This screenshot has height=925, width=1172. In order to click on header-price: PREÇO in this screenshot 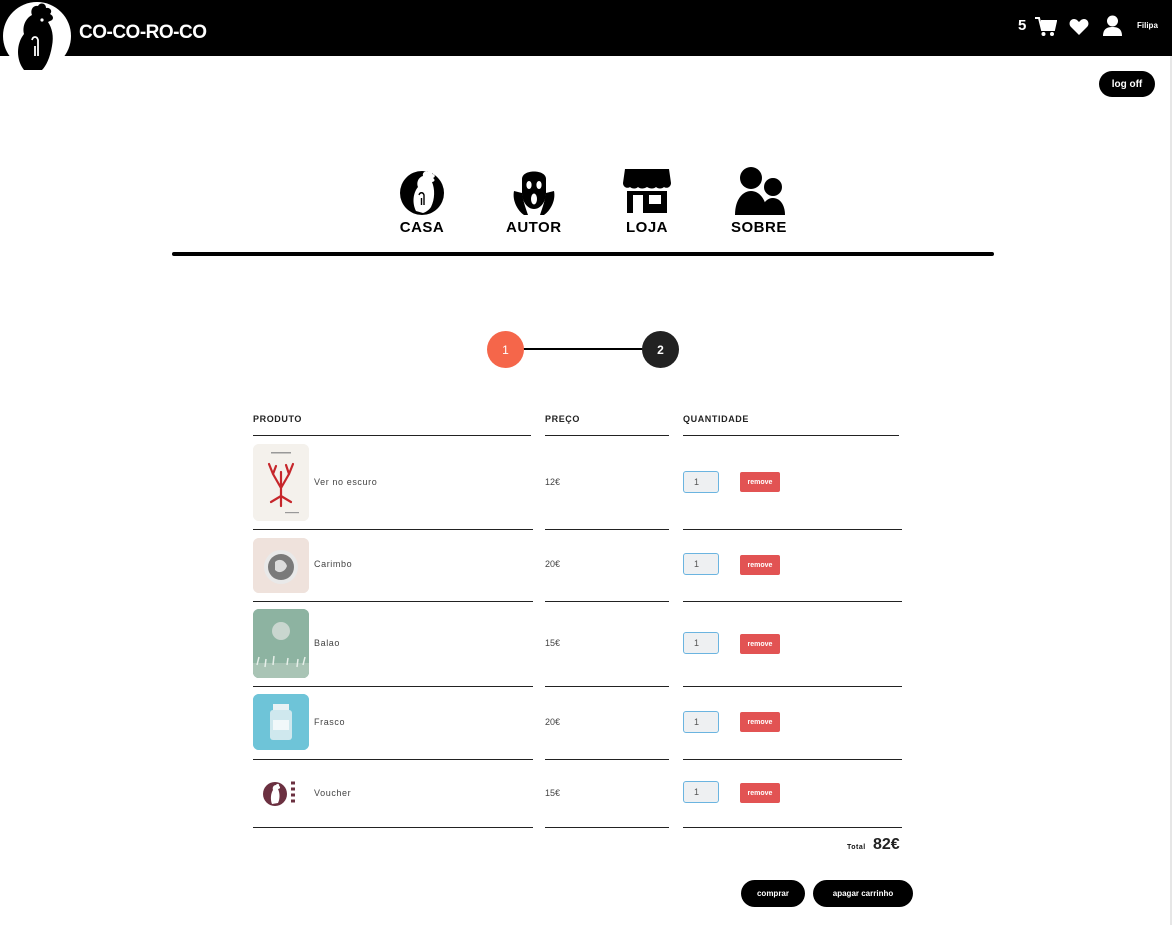, I will do `click(563, 419)`.